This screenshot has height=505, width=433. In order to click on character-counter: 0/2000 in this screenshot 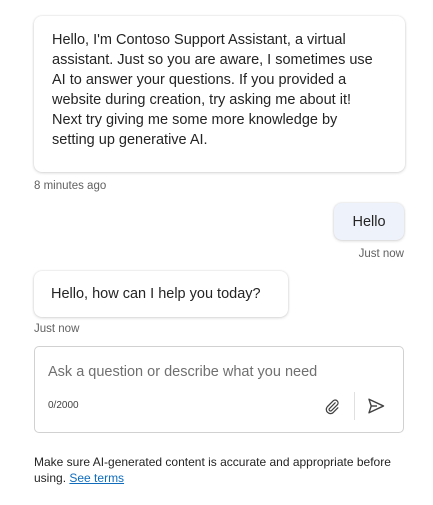, I will do `click(63, 405)`.